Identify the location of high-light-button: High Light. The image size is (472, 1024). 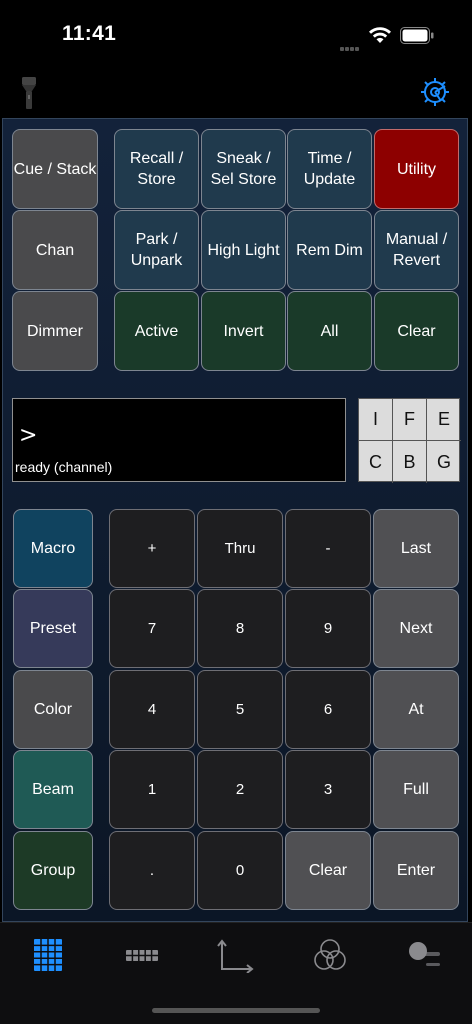
(243, 250).